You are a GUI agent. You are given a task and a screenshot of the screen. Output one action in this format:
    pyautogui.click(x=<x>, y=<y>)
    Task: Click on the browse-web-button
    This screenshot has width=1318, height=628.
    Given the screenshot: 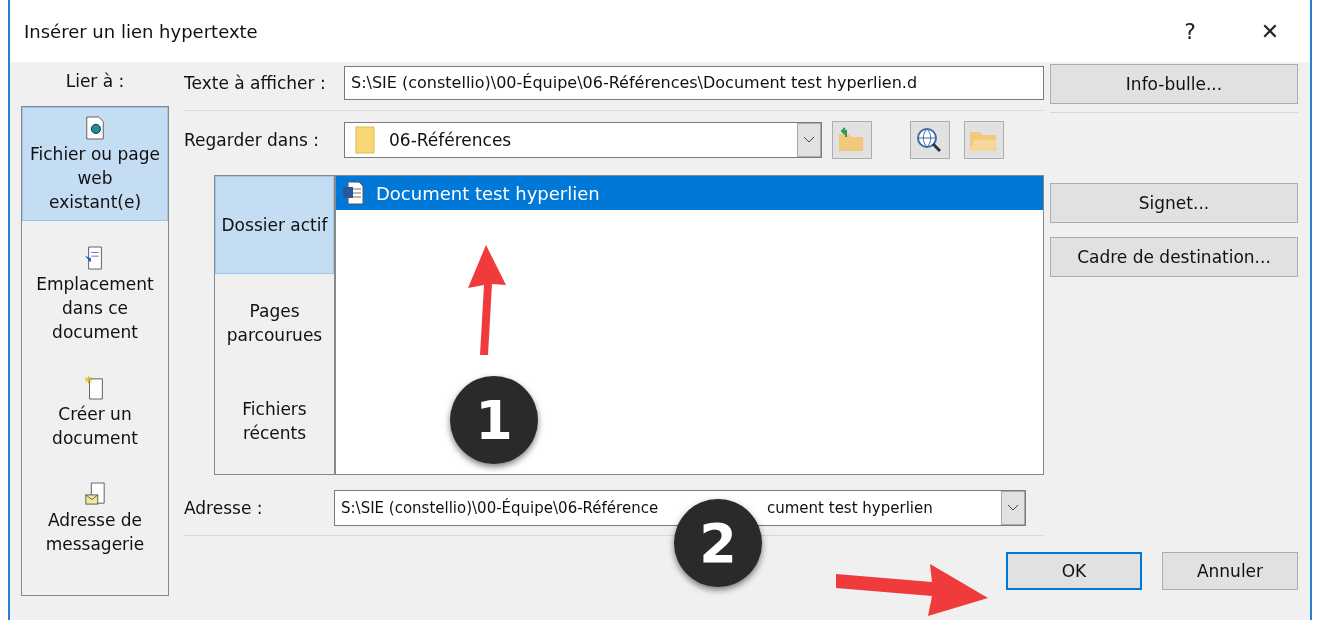 What is the action you would take?
    pyautogui.click(x=930, y=140)
    